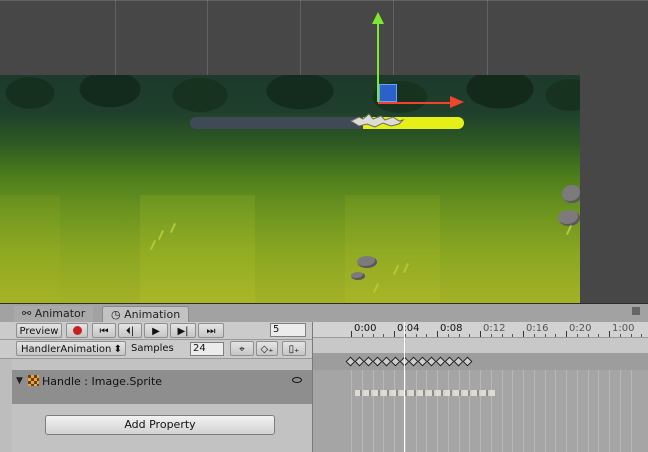 Image resolution: width=648 pixels, height=452 pixels. I want to click on property-options-icon, so click(297, 380).